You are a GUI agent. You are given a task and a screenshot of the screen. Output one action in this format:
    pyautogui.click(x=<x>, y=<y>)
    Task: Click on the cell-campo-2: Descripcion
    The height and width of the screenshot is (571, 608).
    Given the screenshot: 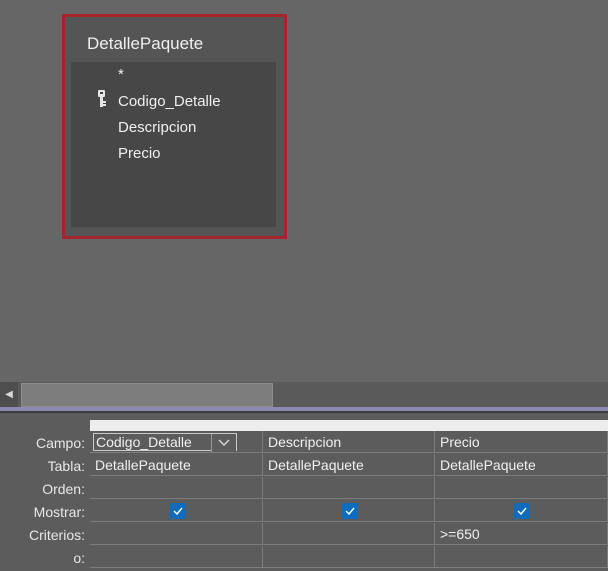 What is the action you would take?
    pyautogui.click(x=349, y=442)
    